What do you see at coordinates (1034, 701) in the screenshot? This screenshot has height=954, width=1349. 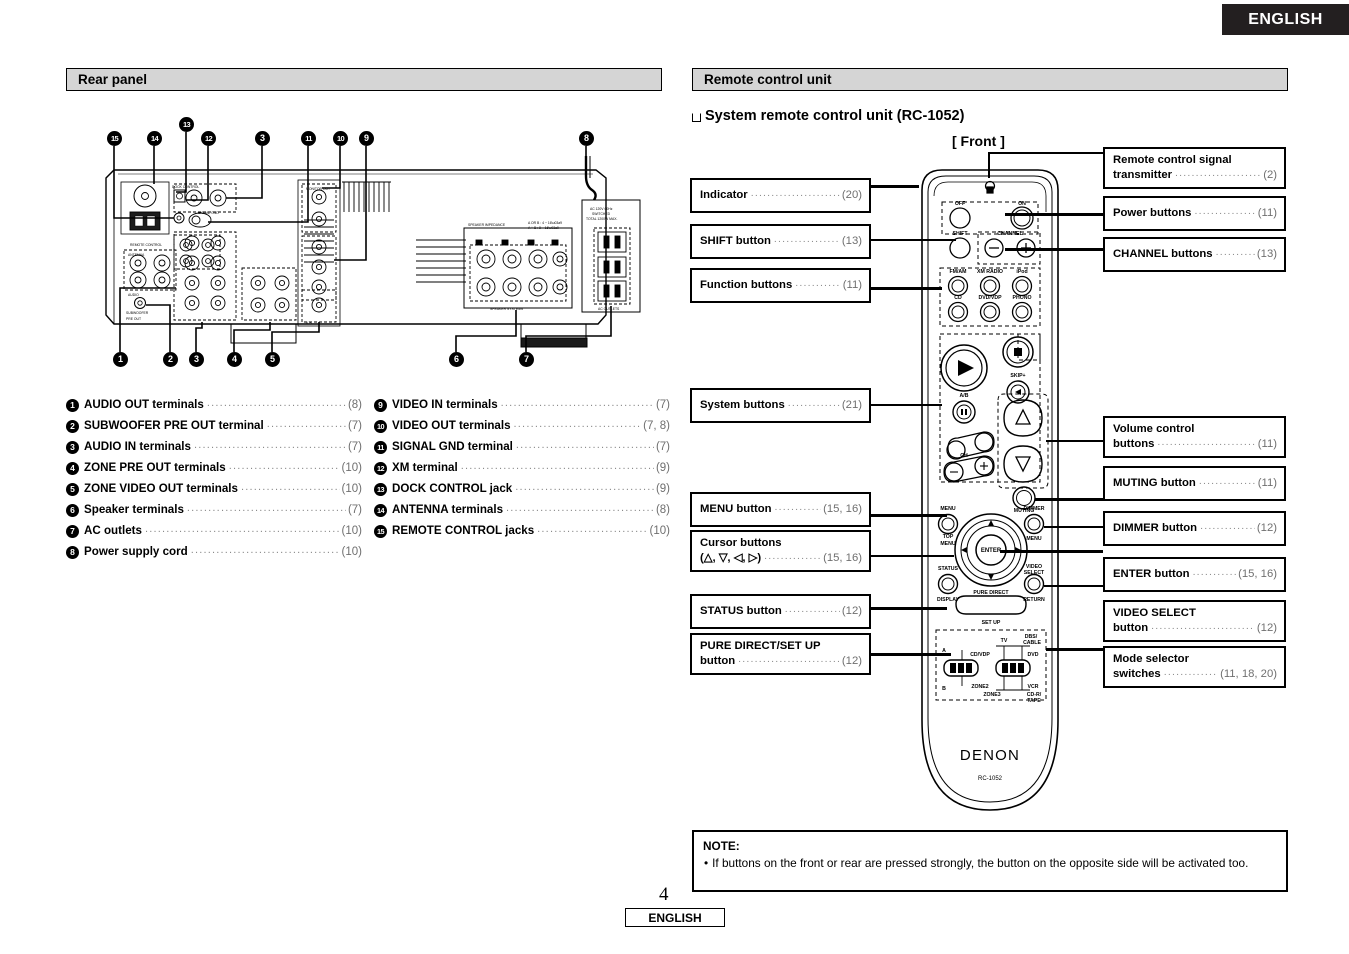 I see `svg-text: TAPE` at bounding box center [1034, 701].